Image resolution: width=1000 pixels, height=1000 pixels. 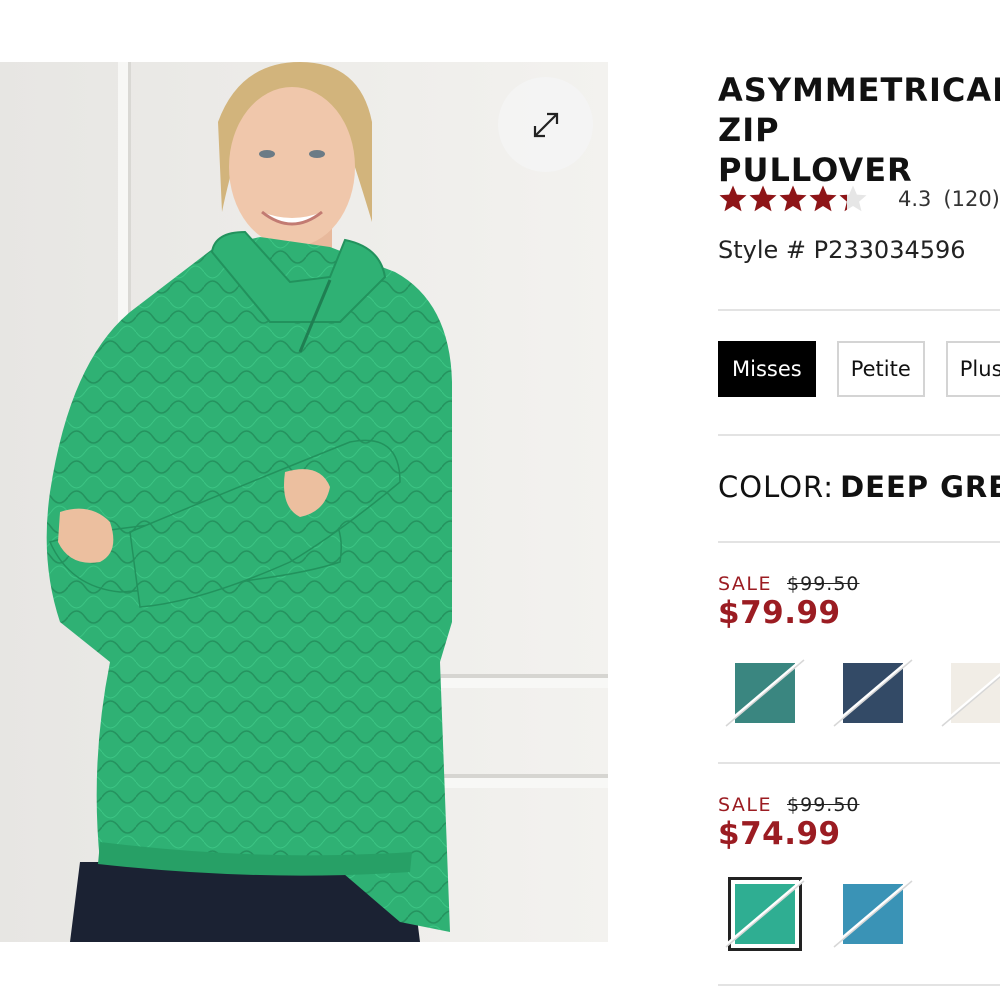 I want to click on size-range-tabs: Misses Petite Plus, so click(x=859, y=369).